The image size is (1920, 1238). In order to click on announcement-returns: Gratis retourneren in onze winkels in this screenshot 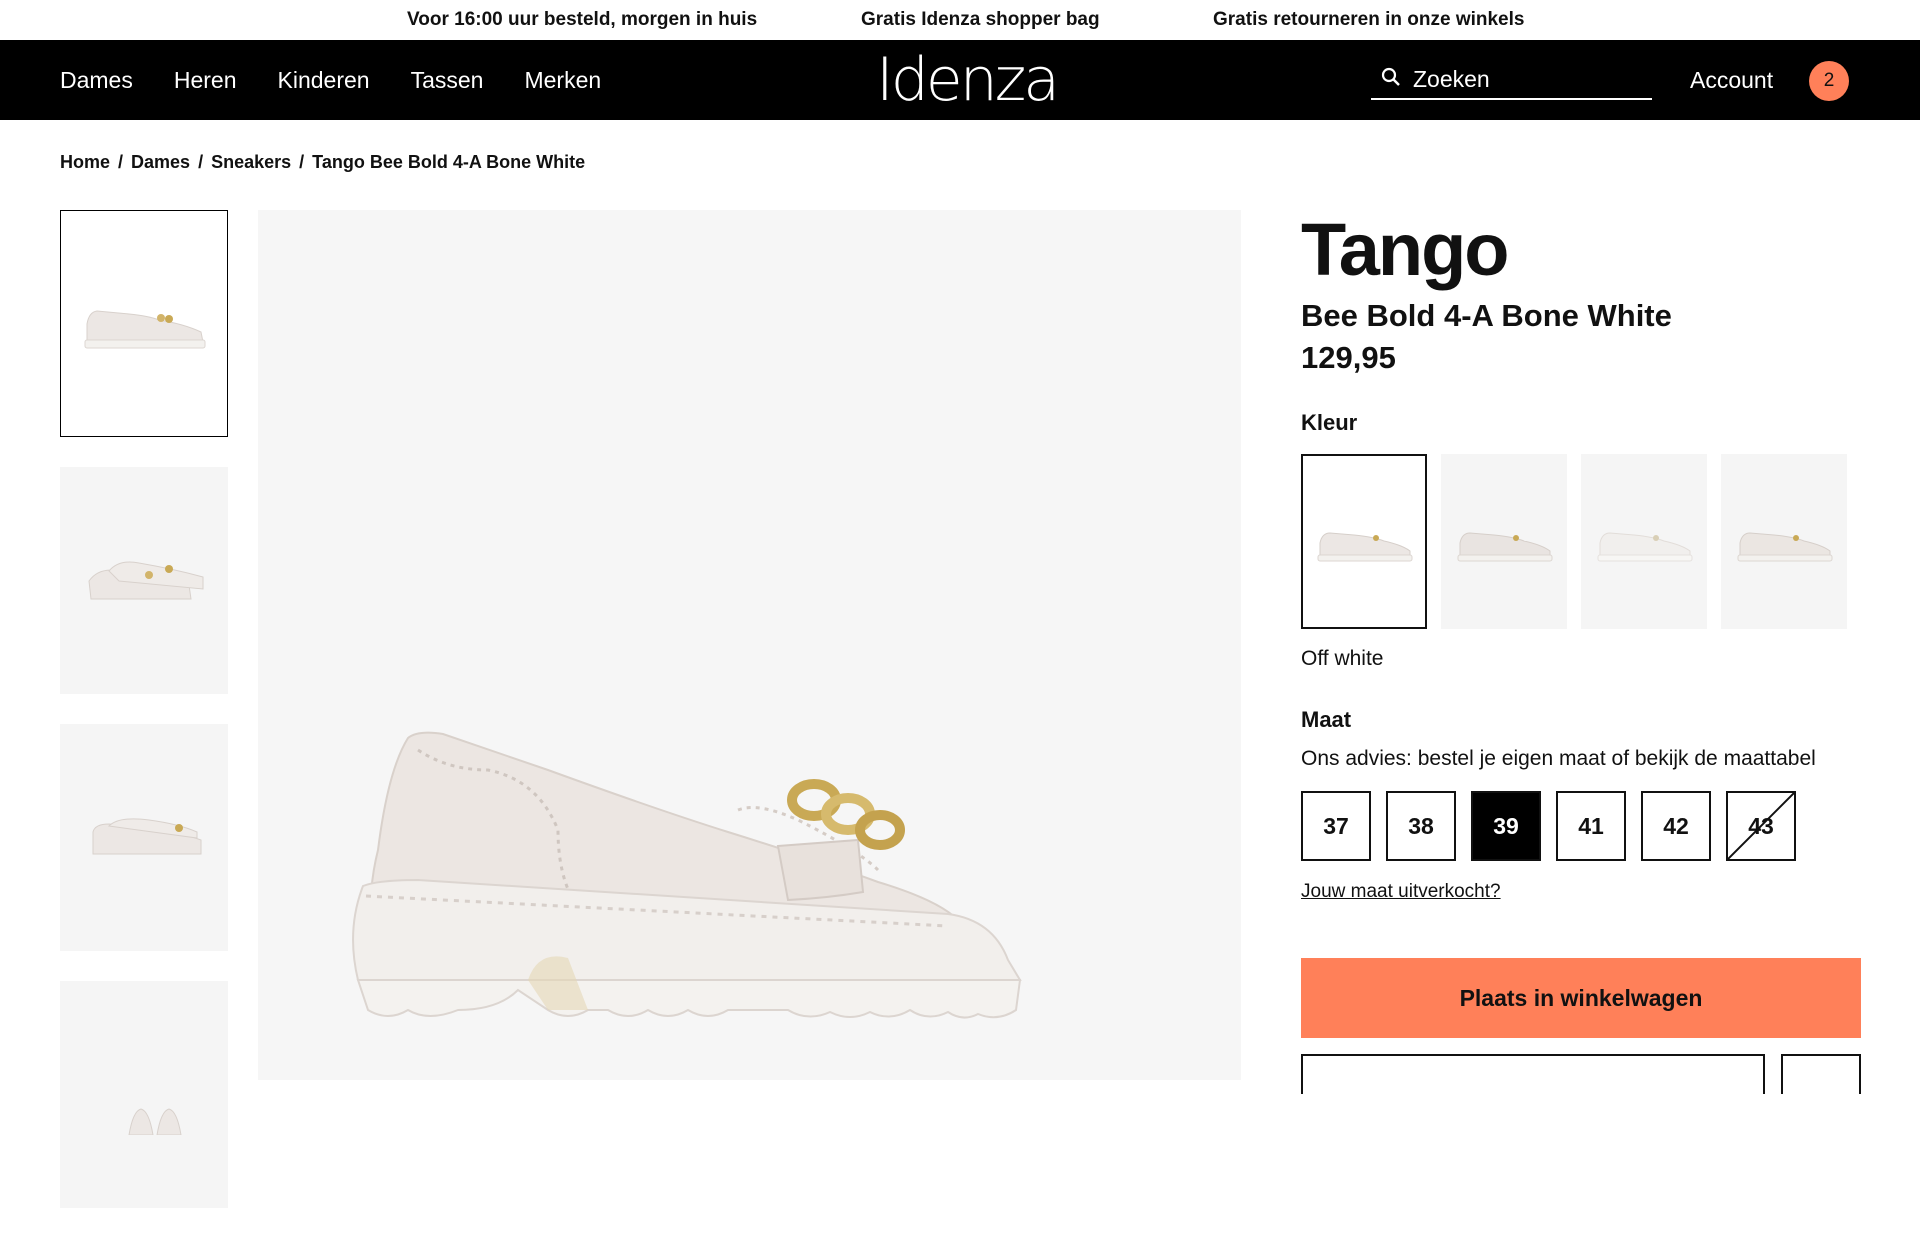, I will do `click(1369, 19)`.